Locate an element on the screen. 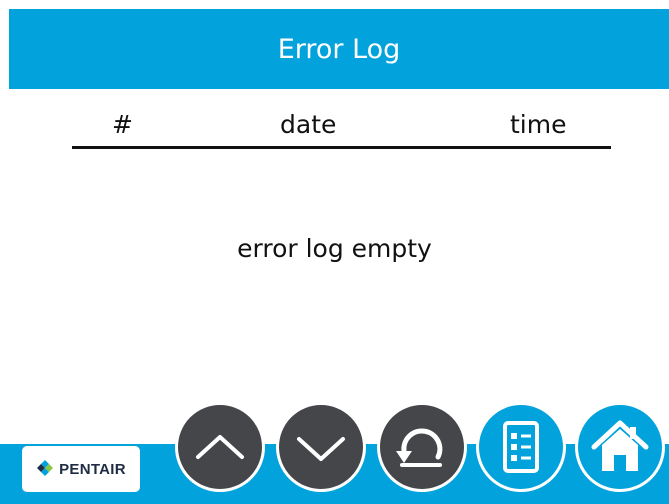 This screenshot has width=669, height=504. chevron-down-icon is located at coordinates (321, 449).